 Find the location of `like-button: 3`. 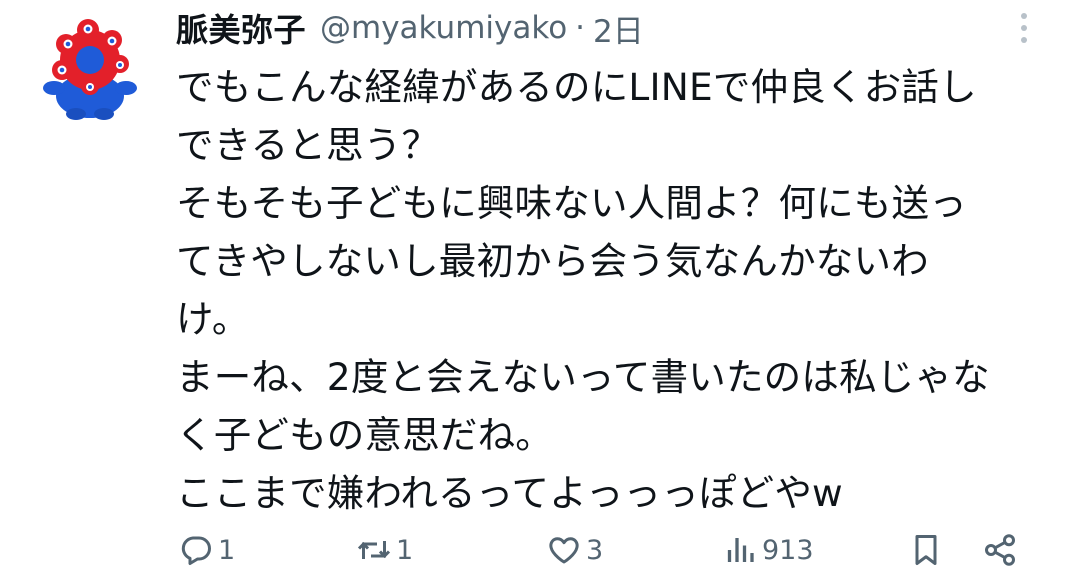

like-button: 3 is located at coordinates (574, 550).